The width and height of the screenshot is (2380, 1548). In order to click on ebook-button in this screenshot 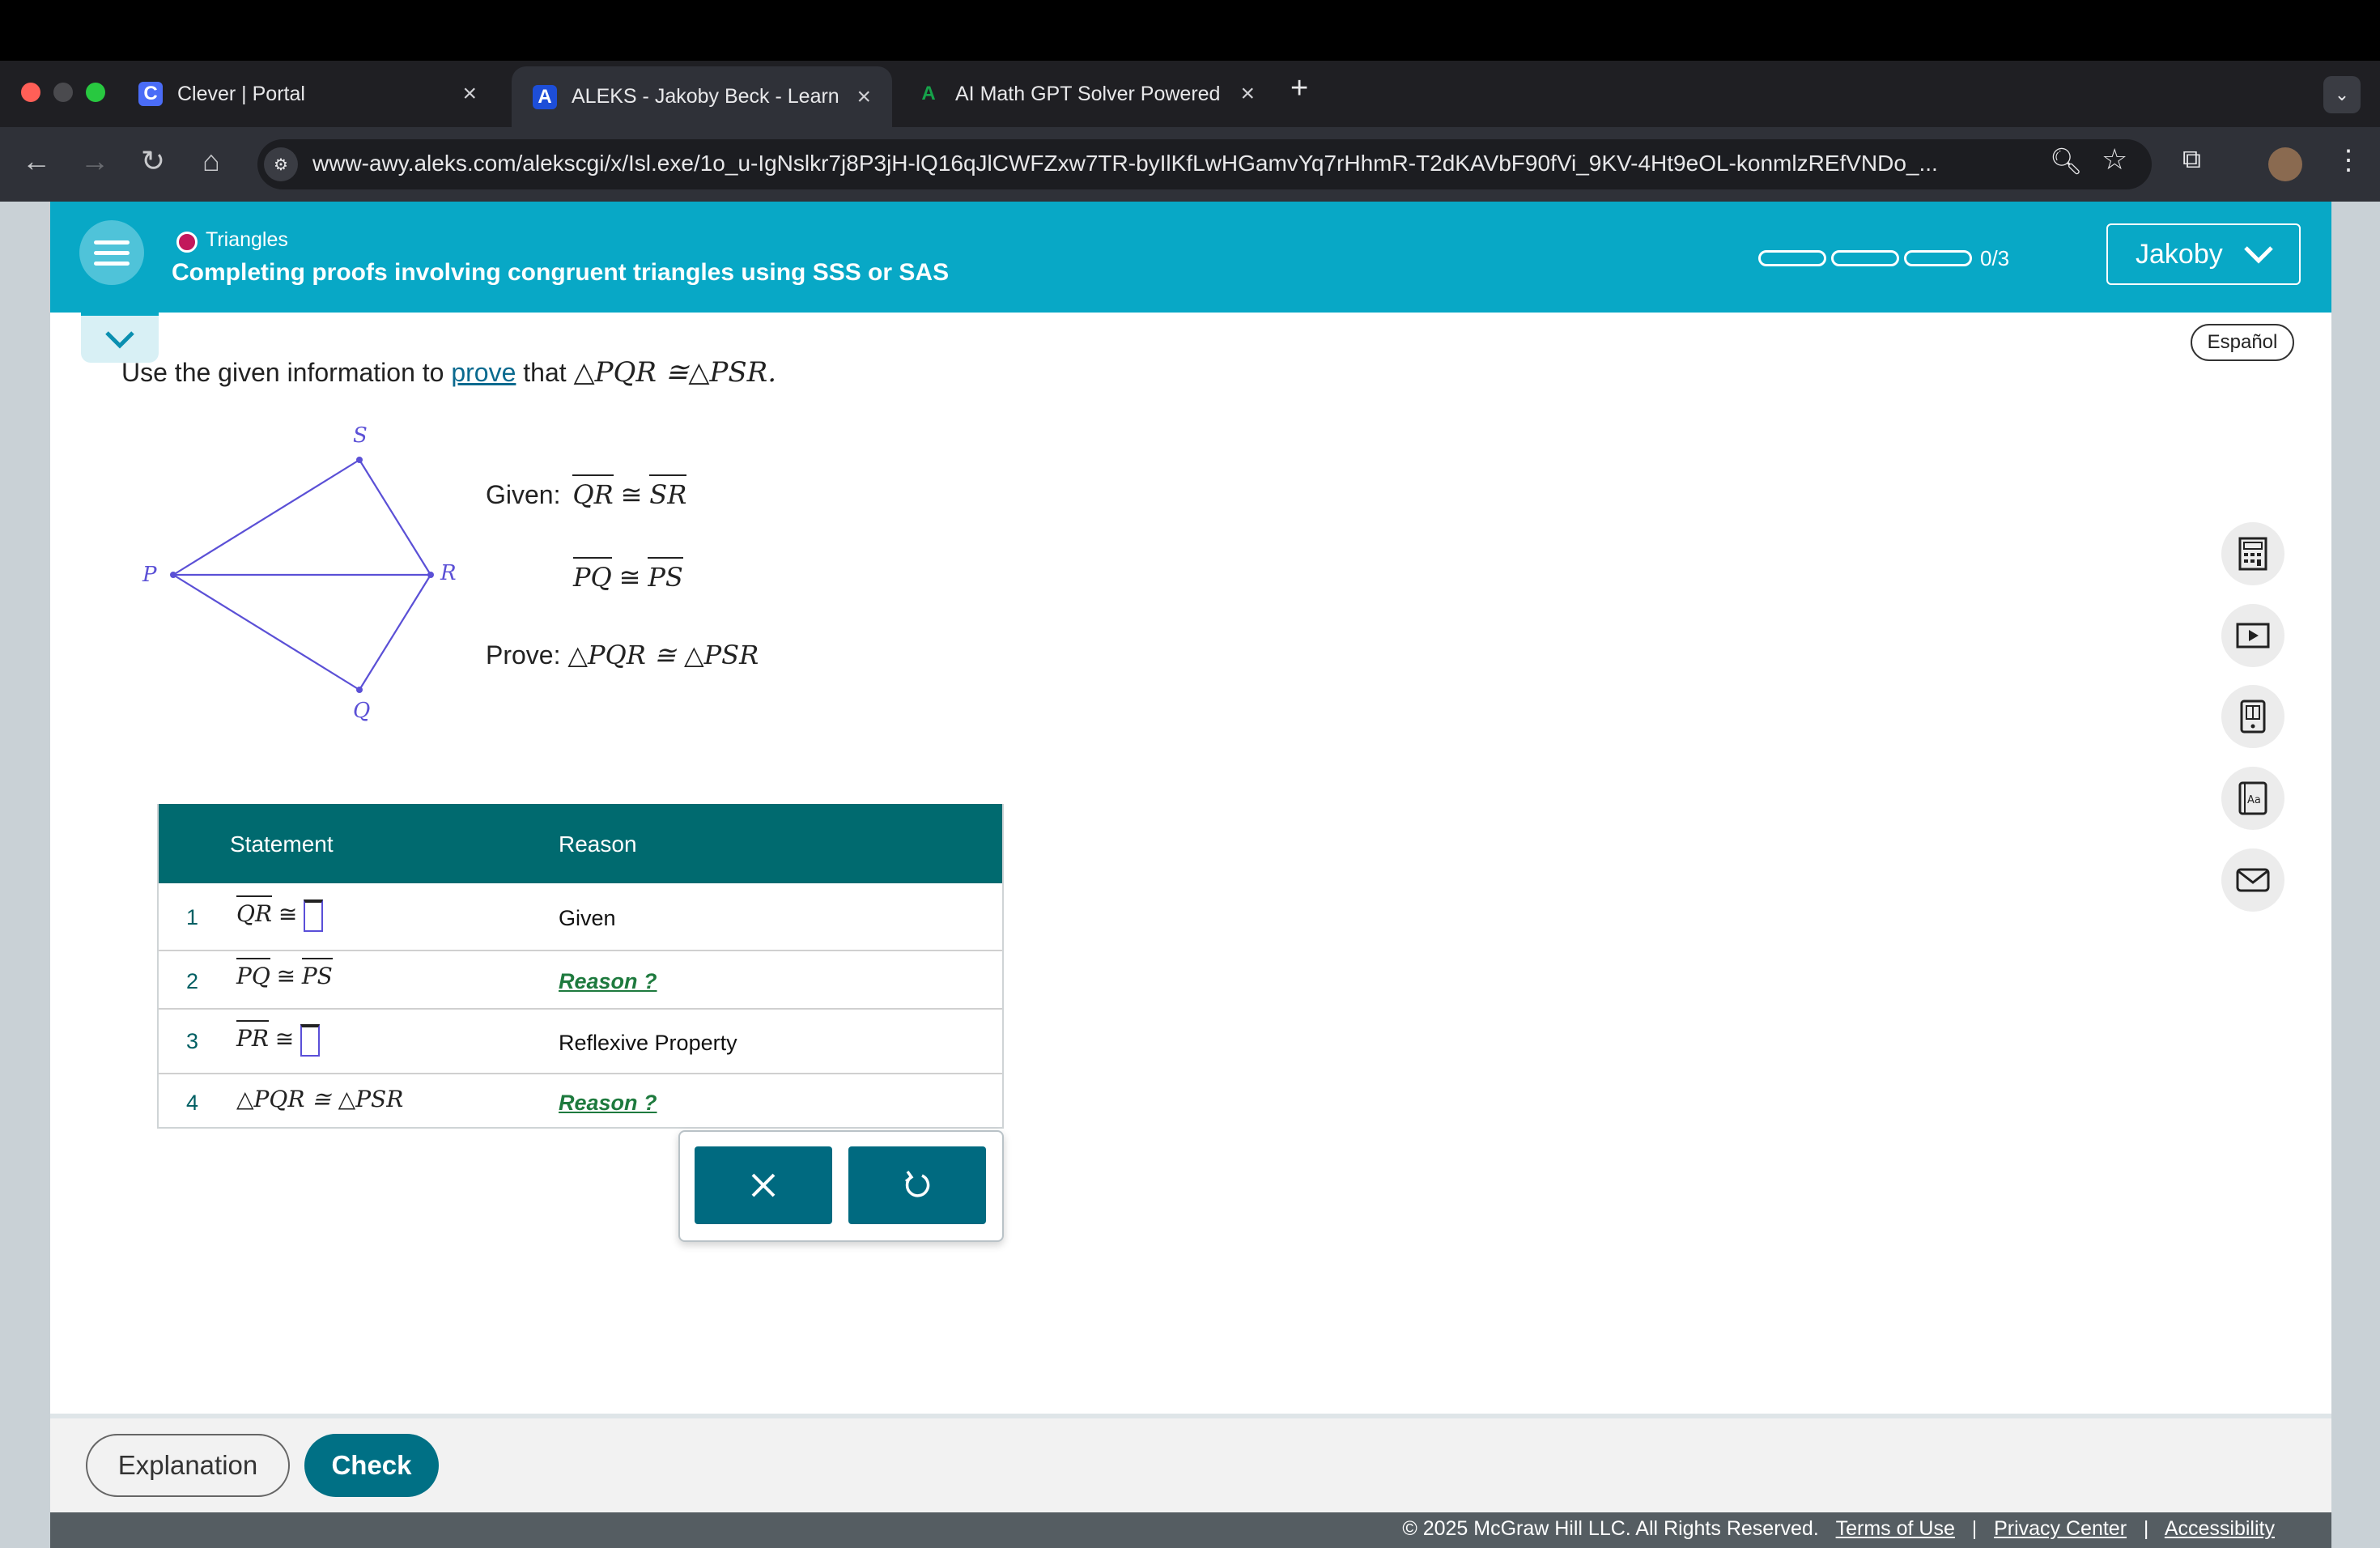, I will do `click(2252, 716)`.